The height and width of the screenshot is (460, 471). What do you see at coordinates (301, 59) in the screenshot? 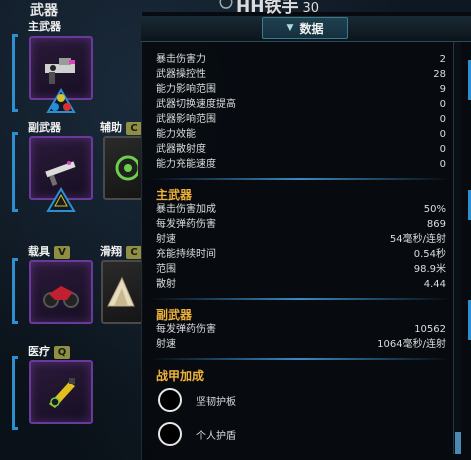
I see `stat-row: 暴击伤害力 2` at bounding box center [301, 59].